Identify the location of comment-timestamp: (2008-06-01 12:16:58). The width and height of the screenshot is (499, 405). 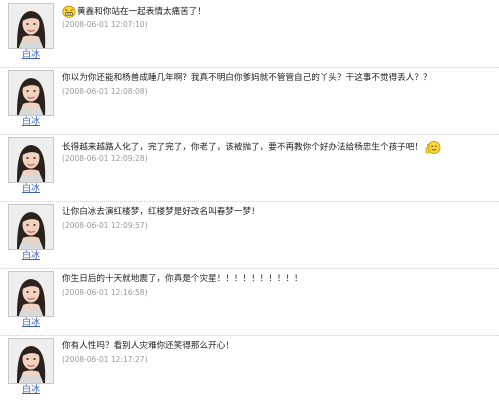
(105, 292).